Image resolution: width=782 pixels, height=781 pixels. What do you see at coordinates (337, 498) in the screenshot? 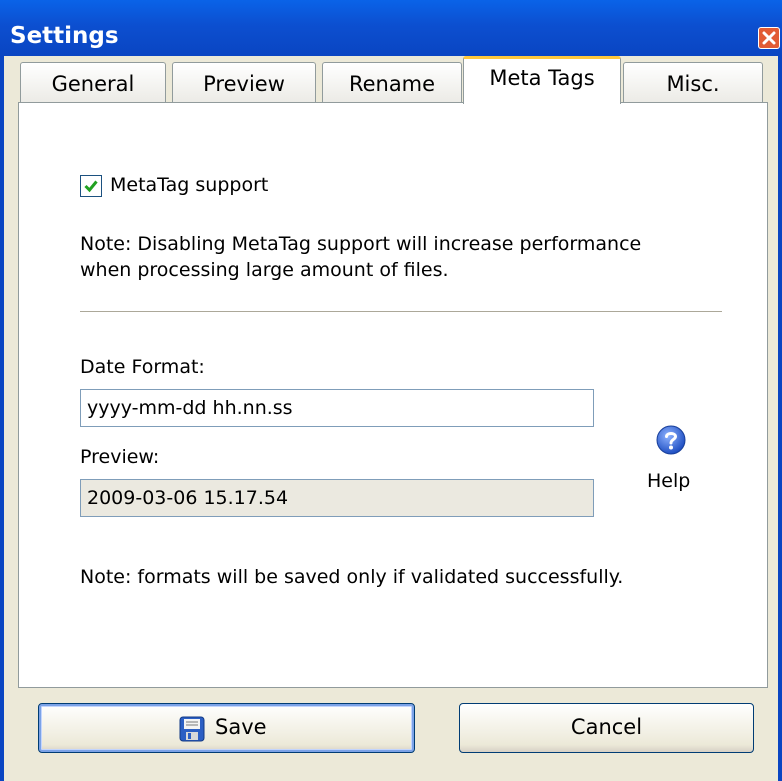
I see `date-preview-field: 2009-03-06 15.17.54` at bounding box center [337, 498].